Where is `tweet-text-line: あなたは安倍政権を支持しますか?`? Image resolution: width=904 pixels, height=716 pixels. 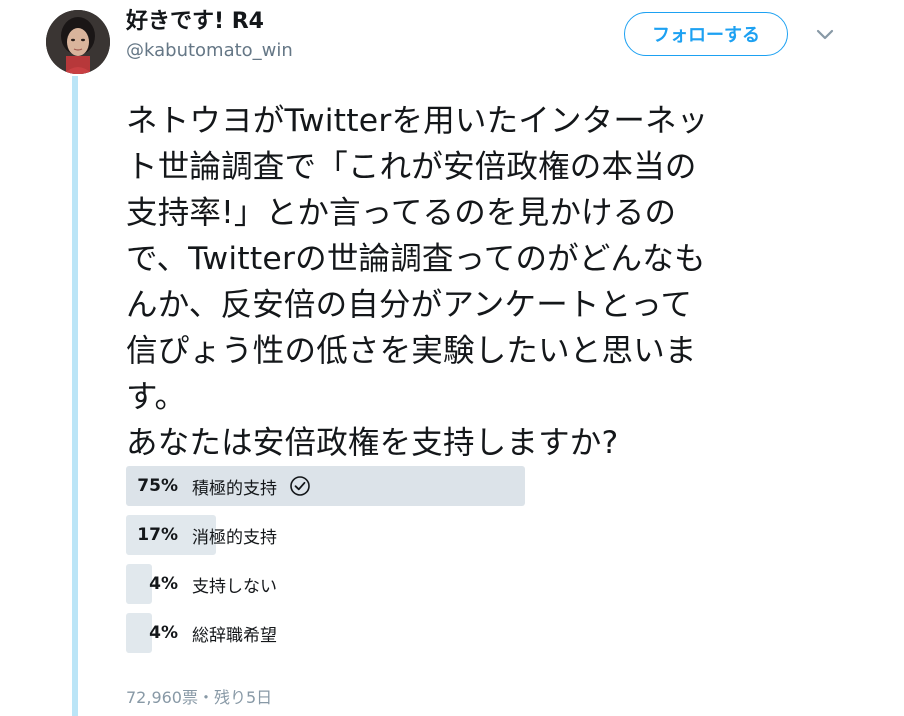 tweet-text-line: あなたは安倍政権を支持しますか? is located at coordinates (372, 443).